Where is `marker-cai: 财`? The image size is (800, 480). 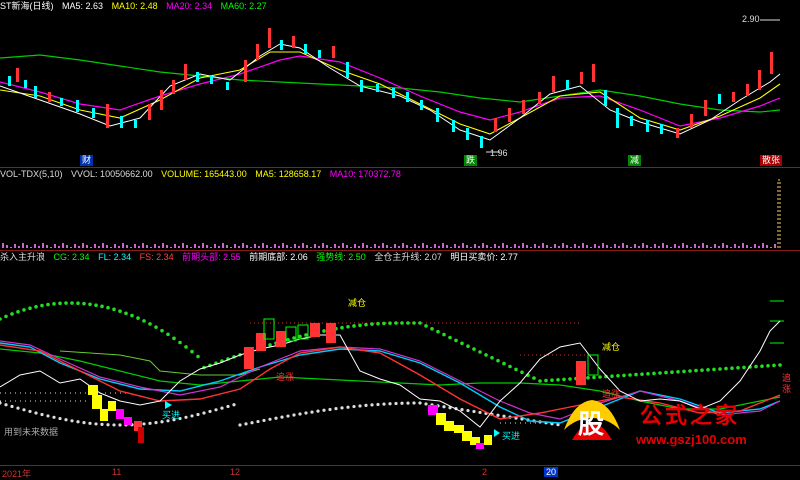 marker-cai: 财 is located at coordinates (87, 160).